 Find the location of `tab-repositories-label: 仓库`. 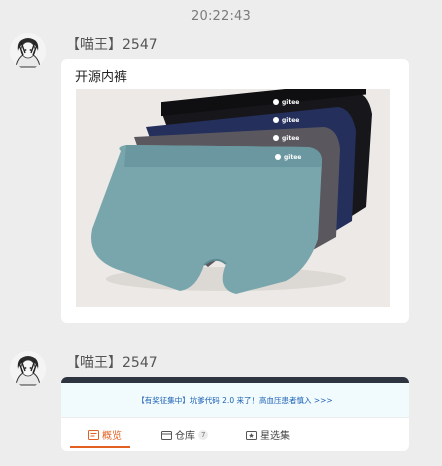

tab-repositories-label: 仓库 is located at coordinates (185, 436).